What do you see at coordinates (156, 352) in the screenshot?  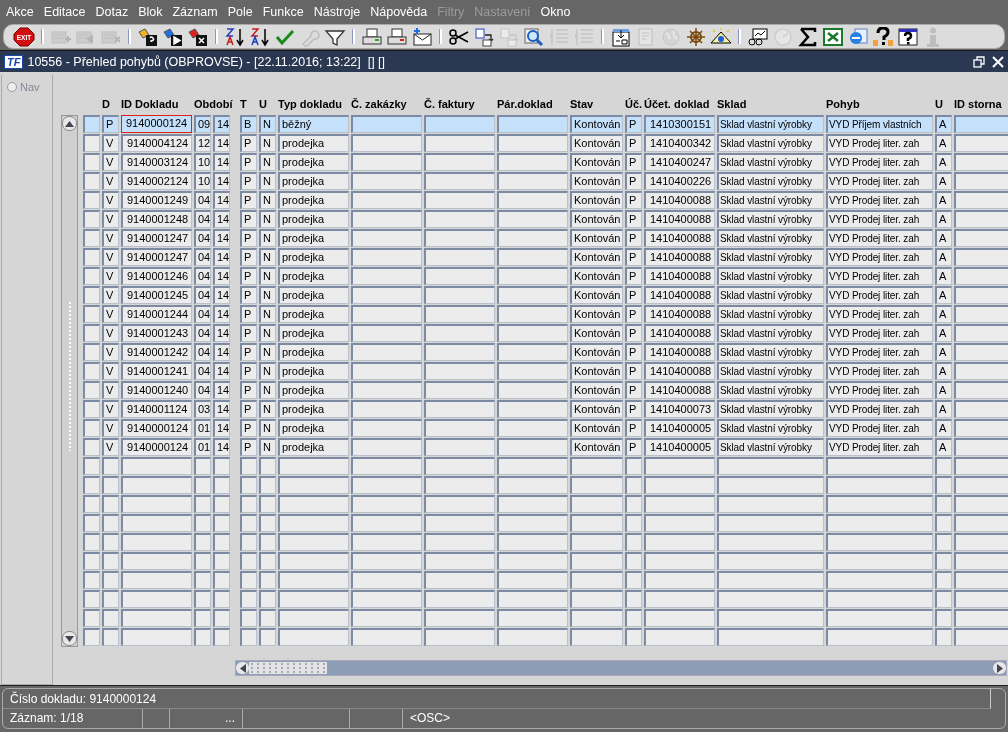 I see `table-cell: 9140001242` at bounding box center [156, 352].